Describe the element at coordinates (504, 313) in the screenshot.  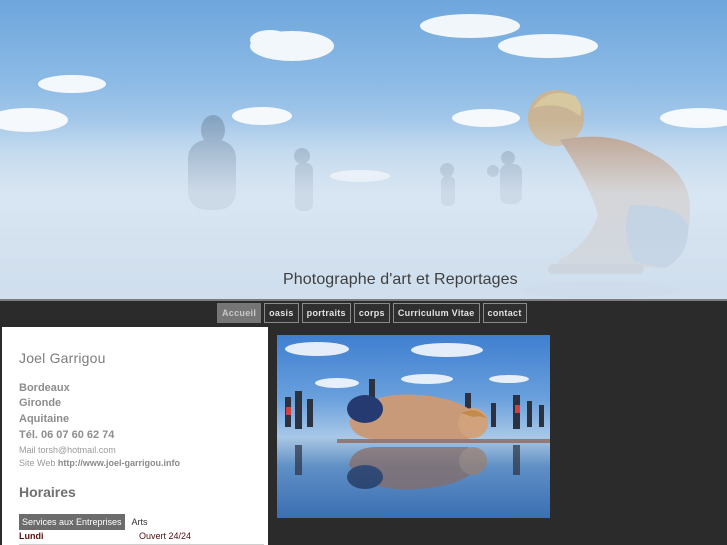
I see `nav-item-contact: contact` at that location.